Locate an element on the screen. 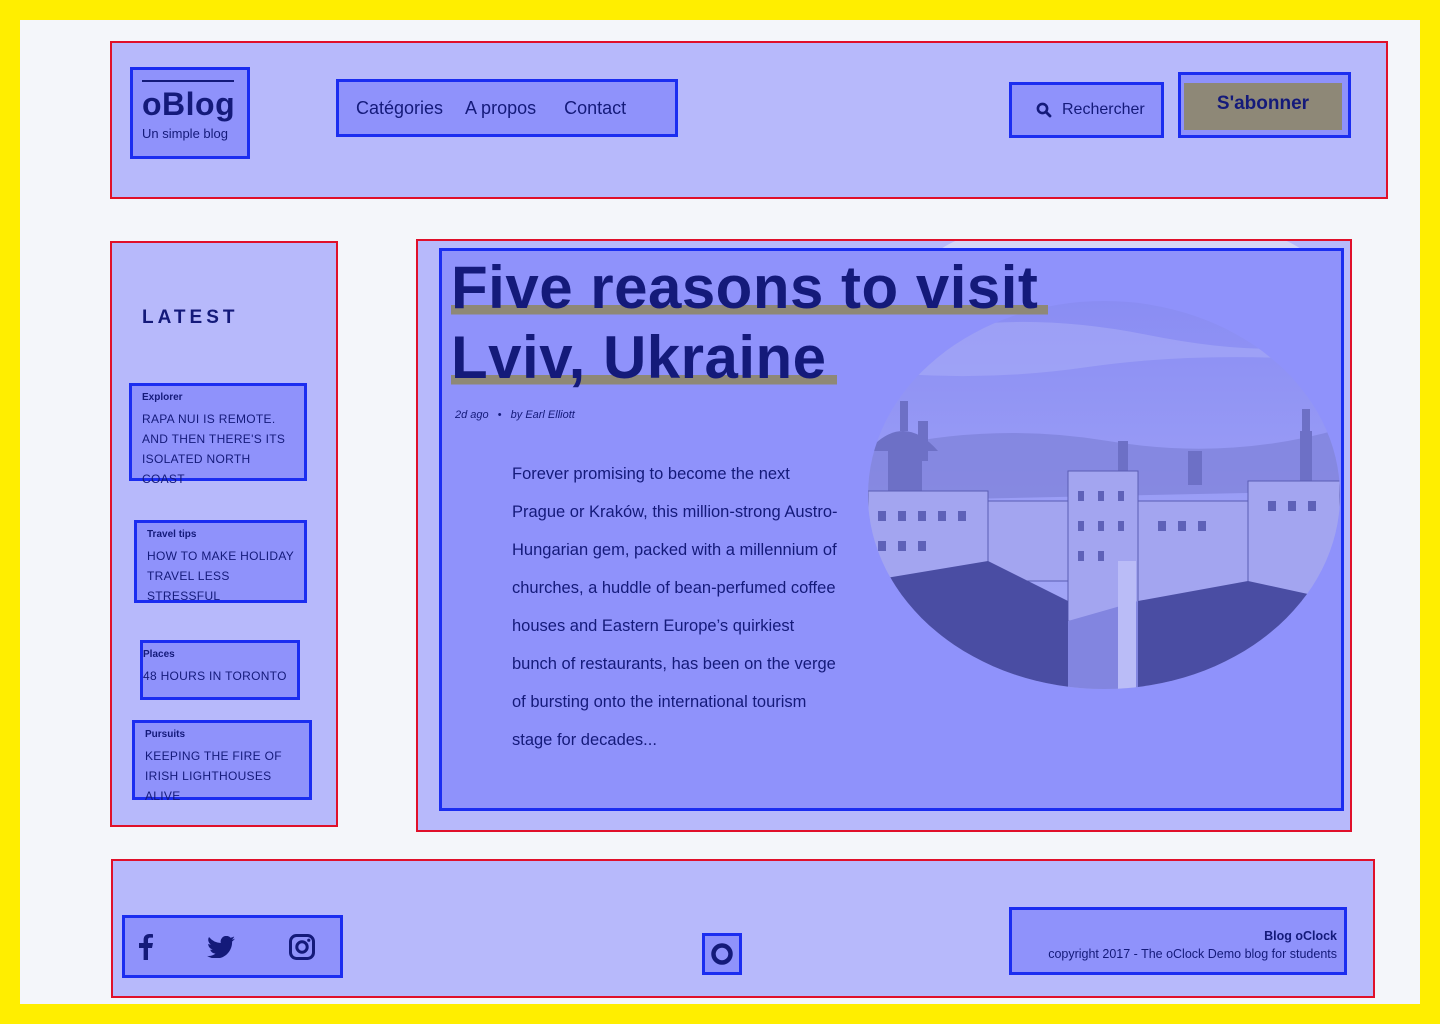  logo-title: oBlog is located at coordinates (189, 104).